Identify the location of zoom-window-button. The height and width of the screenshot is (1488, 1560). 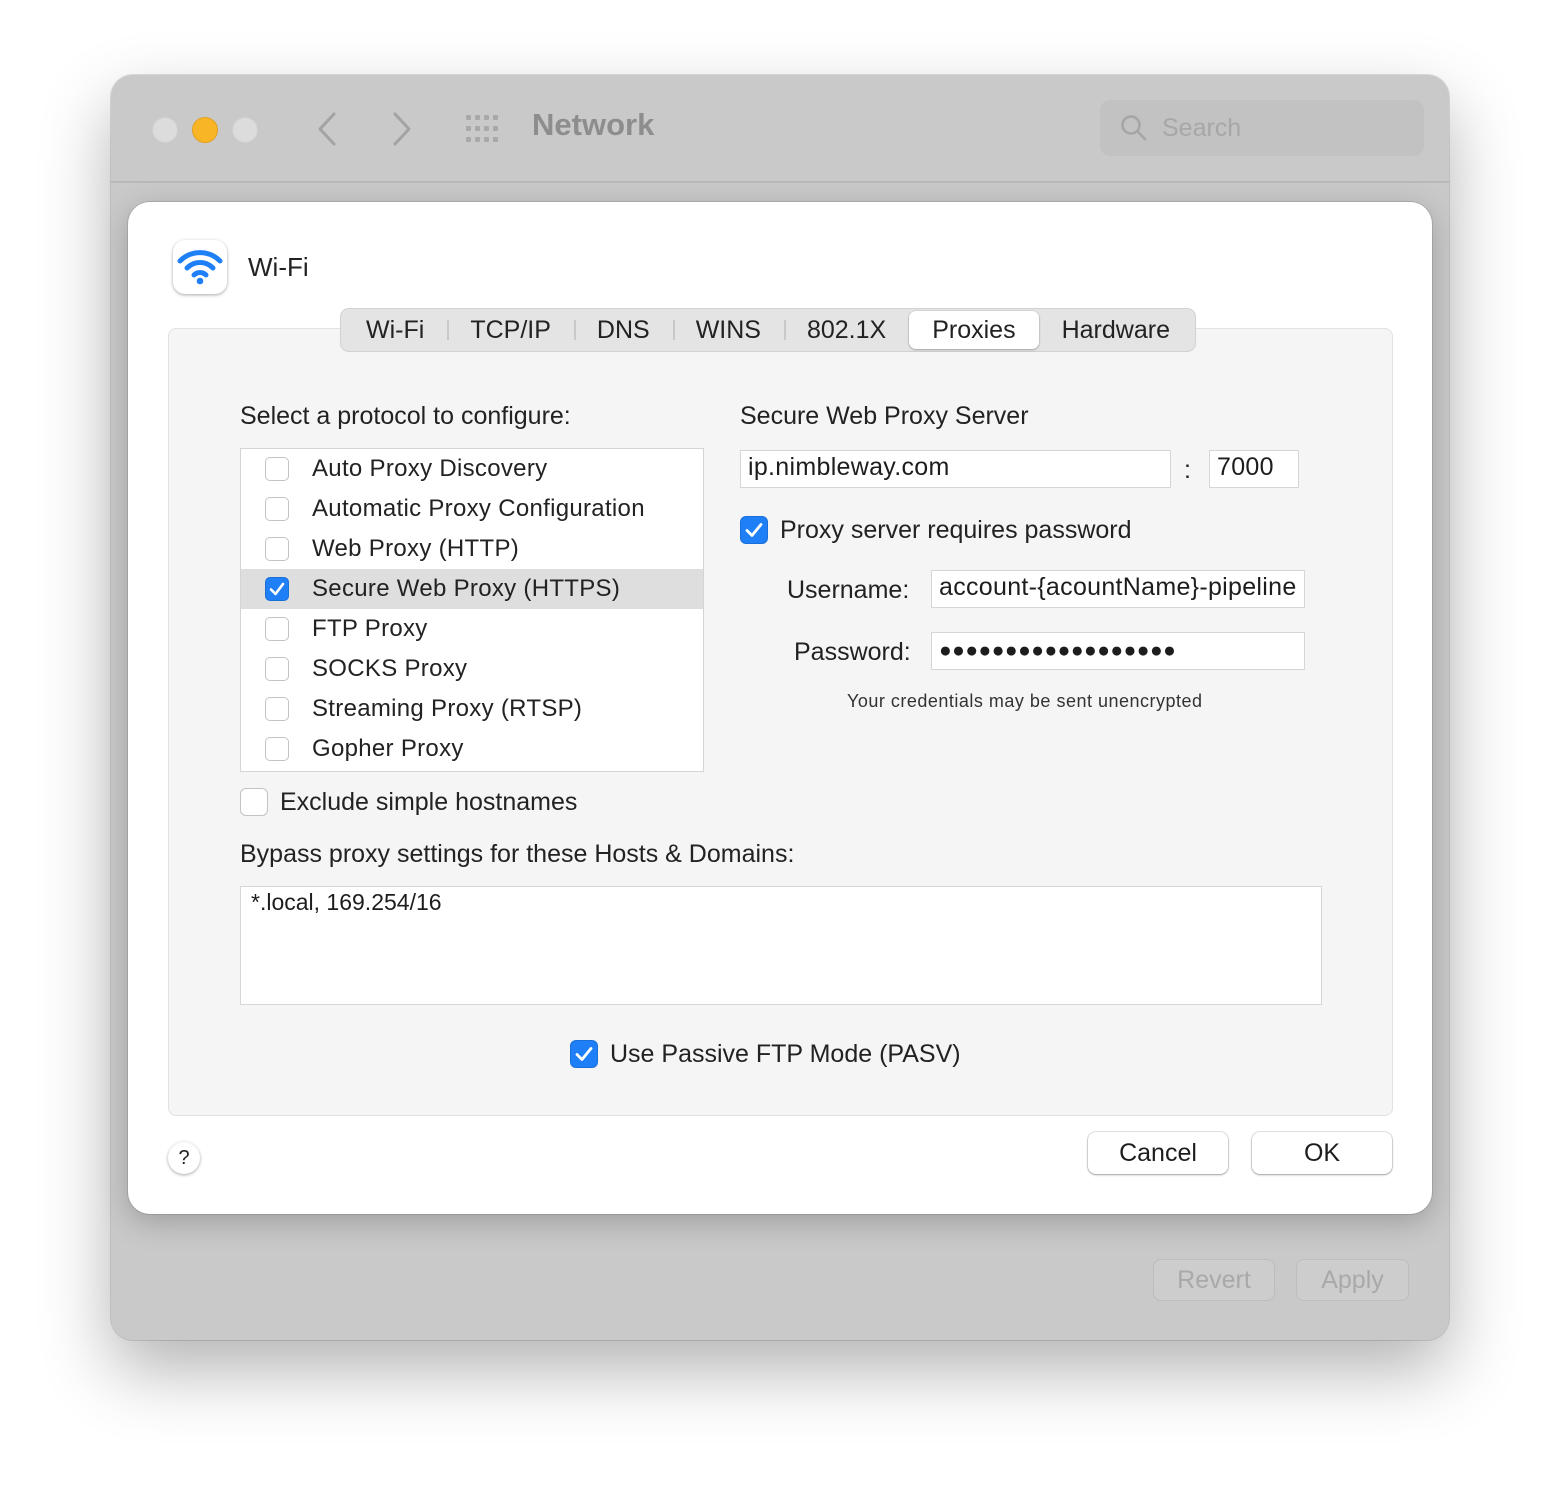
(245, 130).